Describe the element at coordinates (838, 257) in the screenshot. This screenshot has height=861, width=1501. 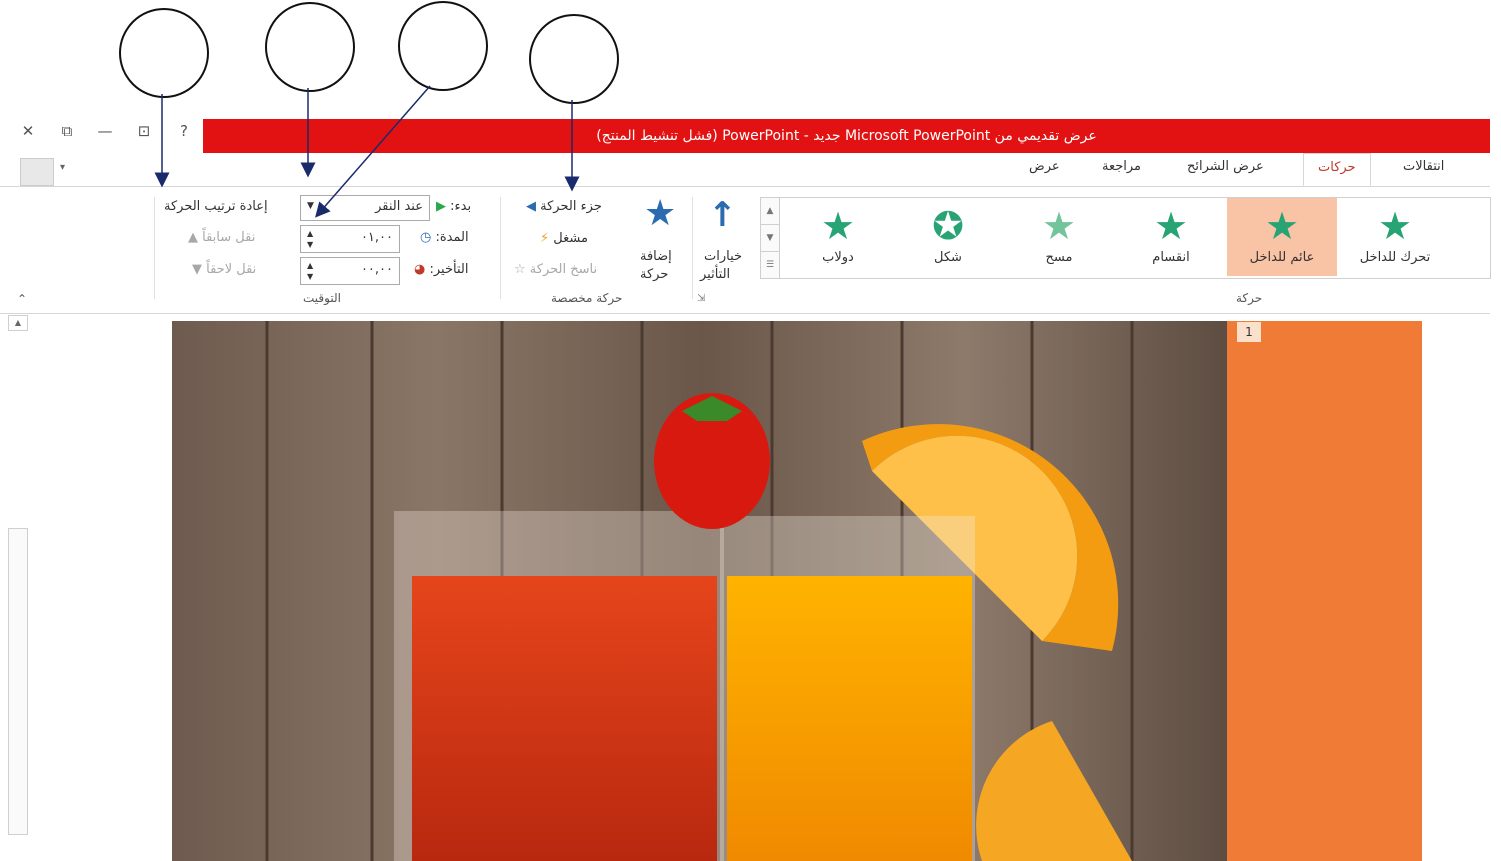
I see `gallery-item-label: دولاب` at that location.